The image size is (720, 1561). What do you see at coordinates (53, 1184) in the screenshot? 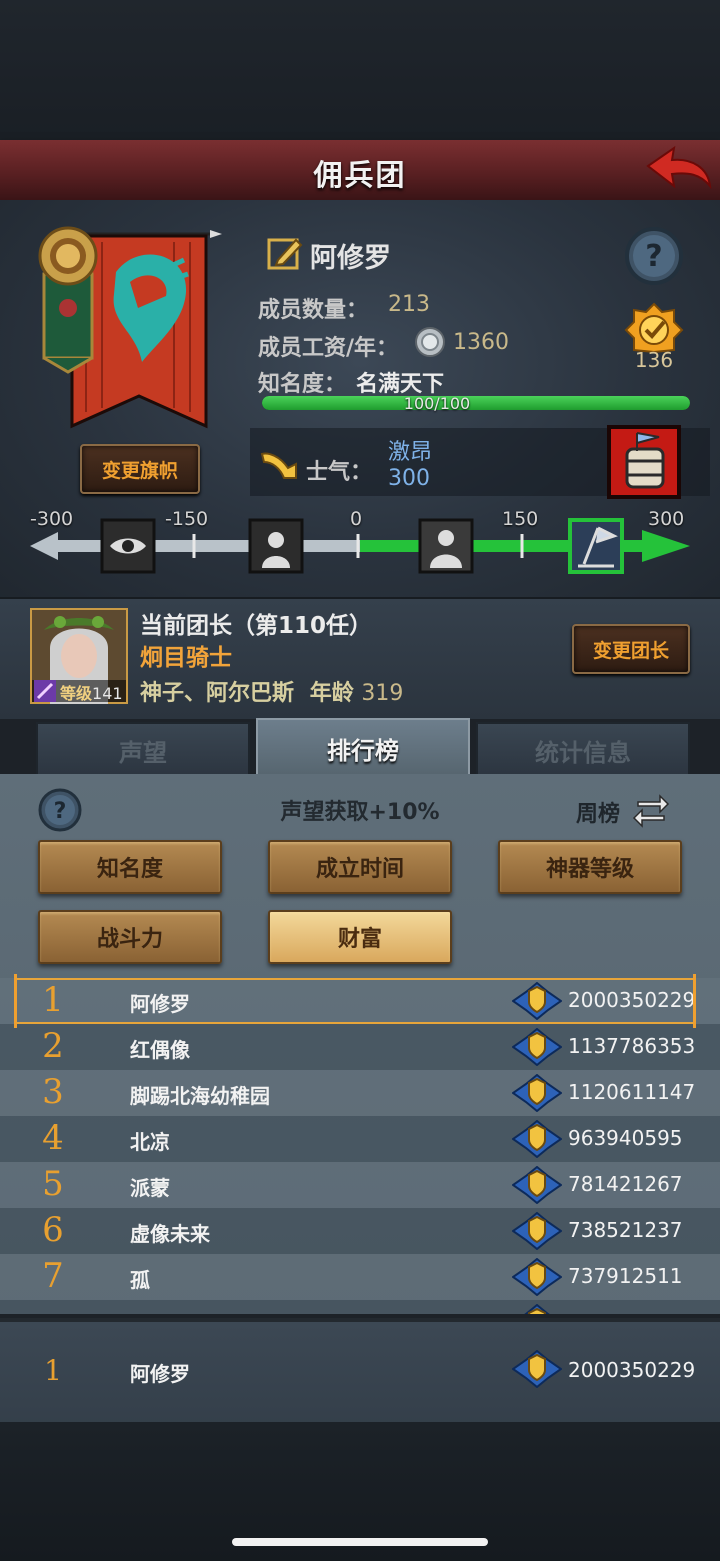
I see `rank-number: 5` at bounding box center [53, 1184].